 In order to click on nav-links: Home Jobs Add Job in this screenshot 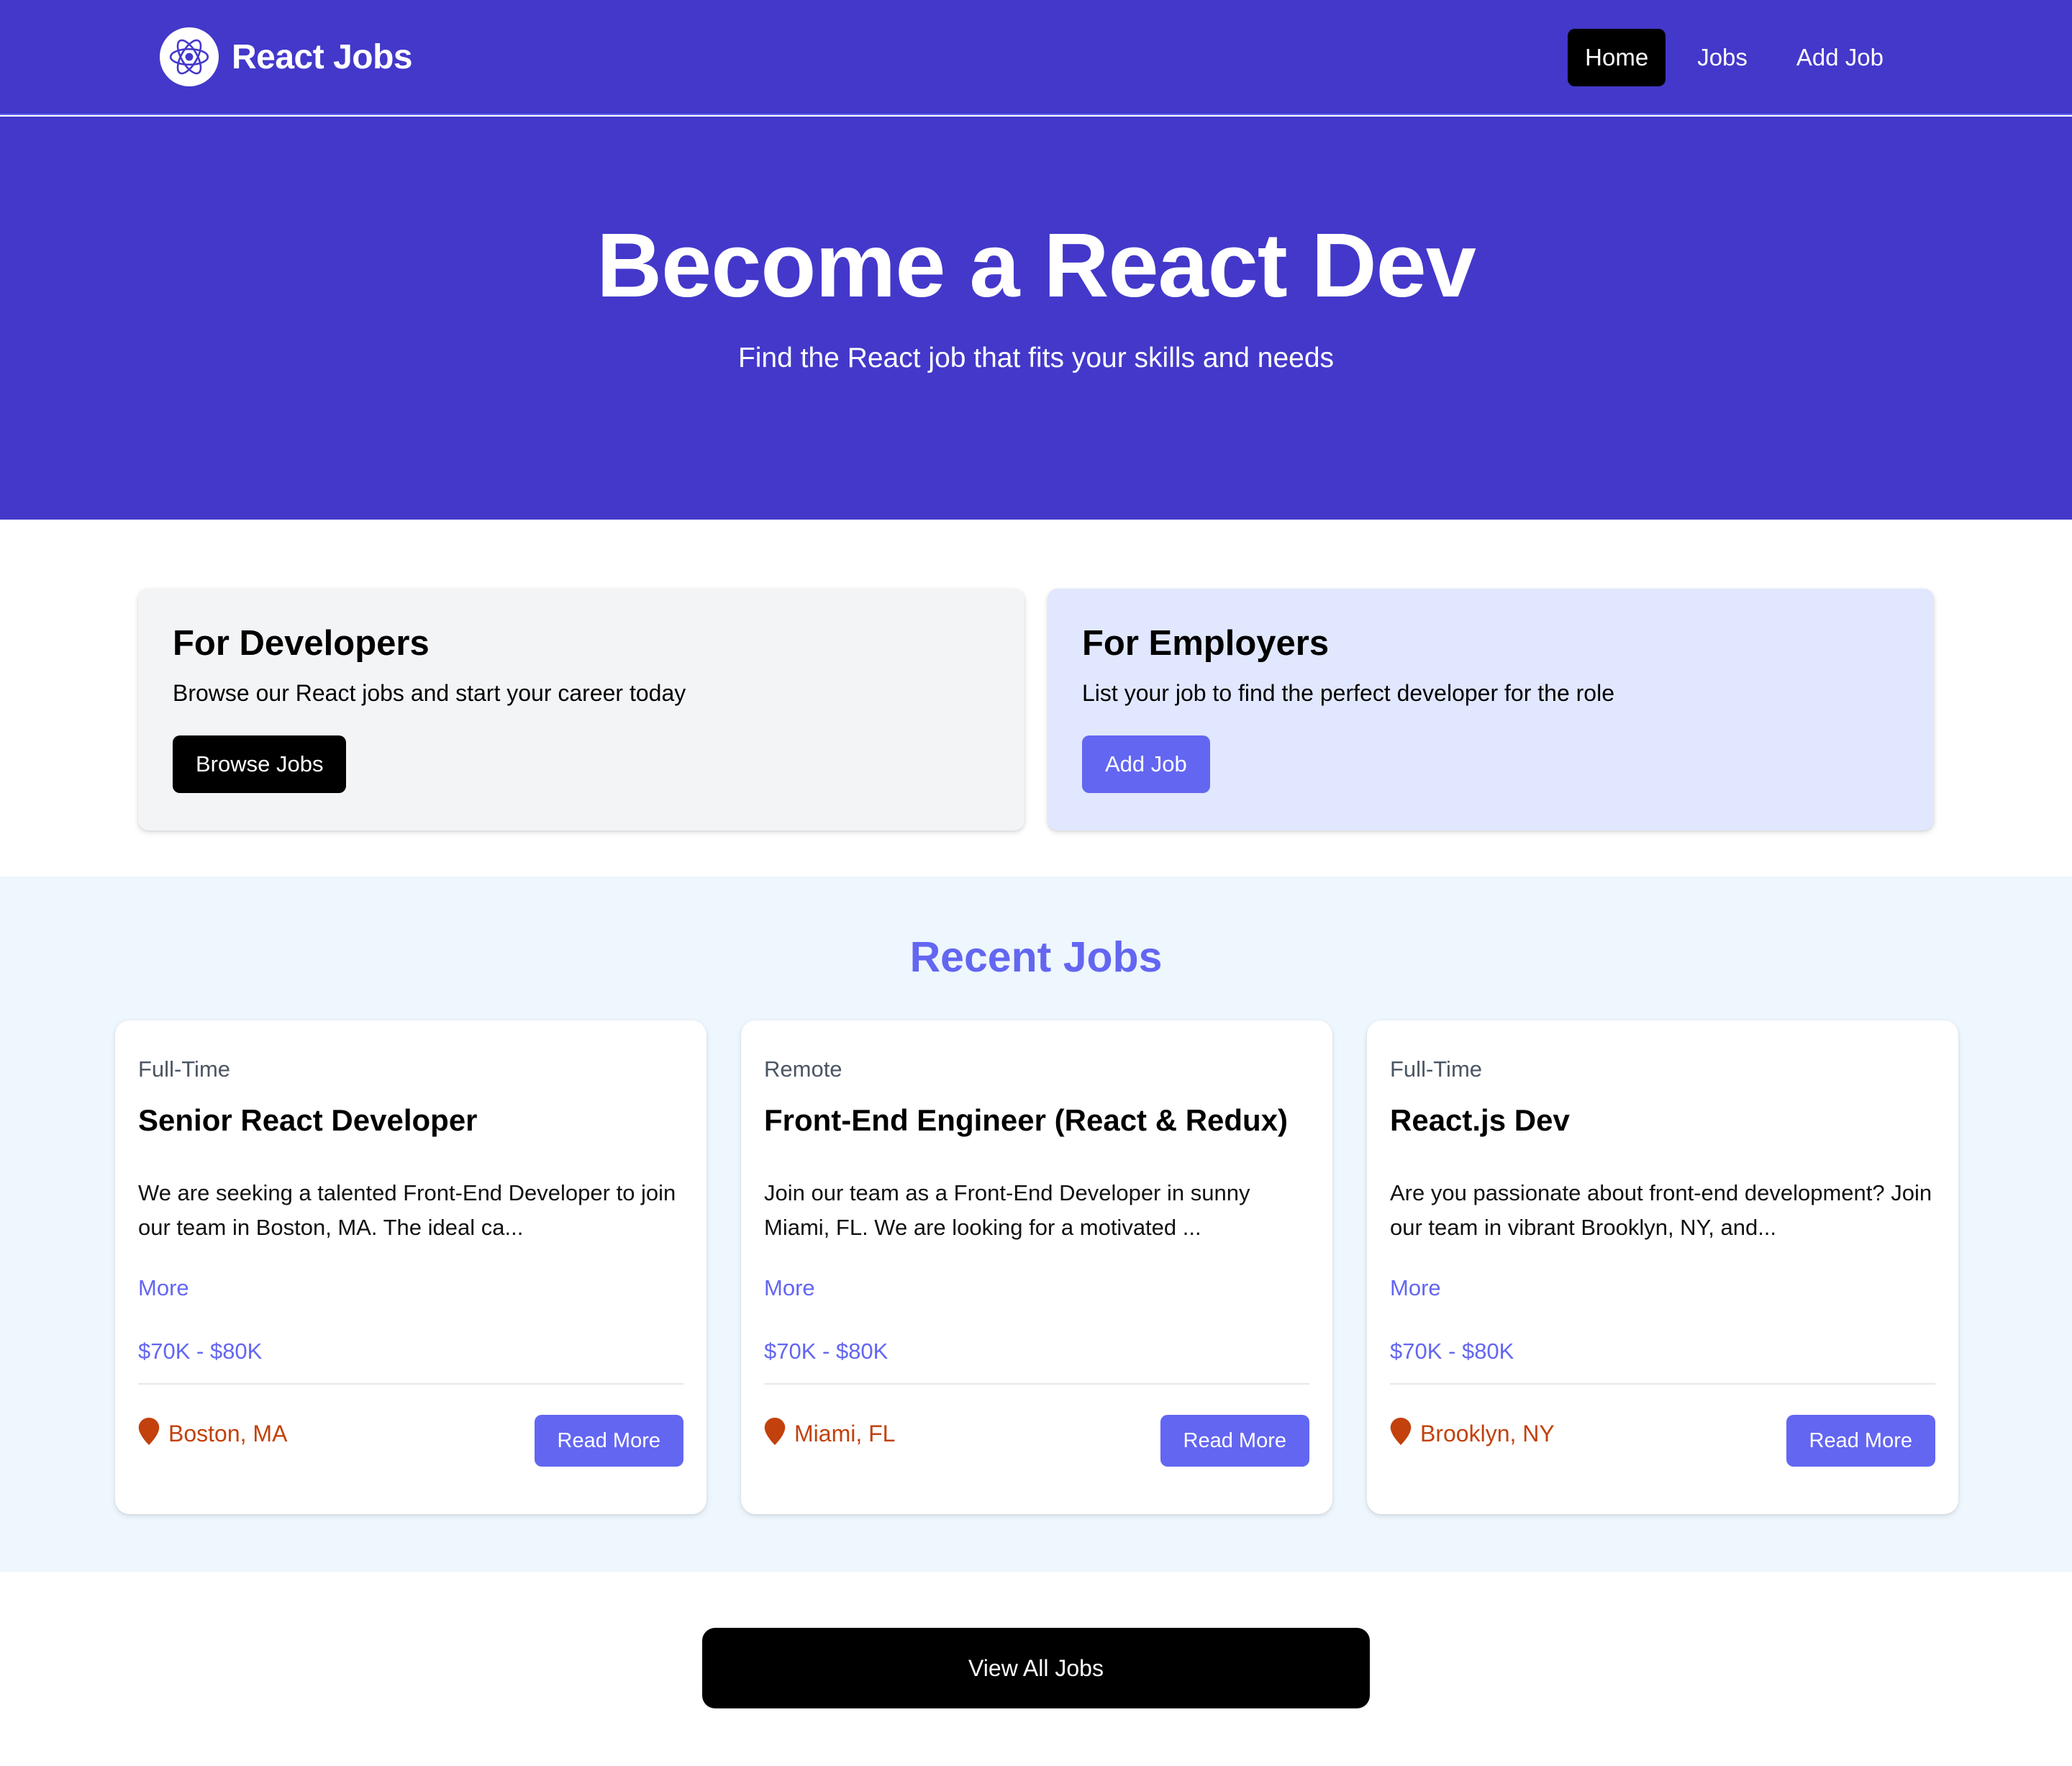, I will do `click(1735, 57)`.